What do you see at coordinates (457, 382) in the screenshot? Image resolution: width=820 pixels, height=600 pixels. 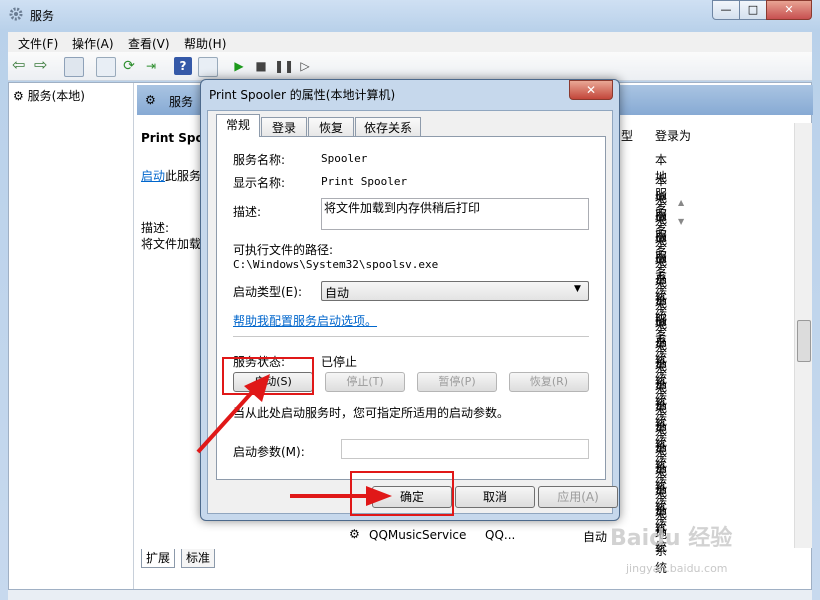 I see `pause-button: 暂停(P)` at bounding box center [457, 382].